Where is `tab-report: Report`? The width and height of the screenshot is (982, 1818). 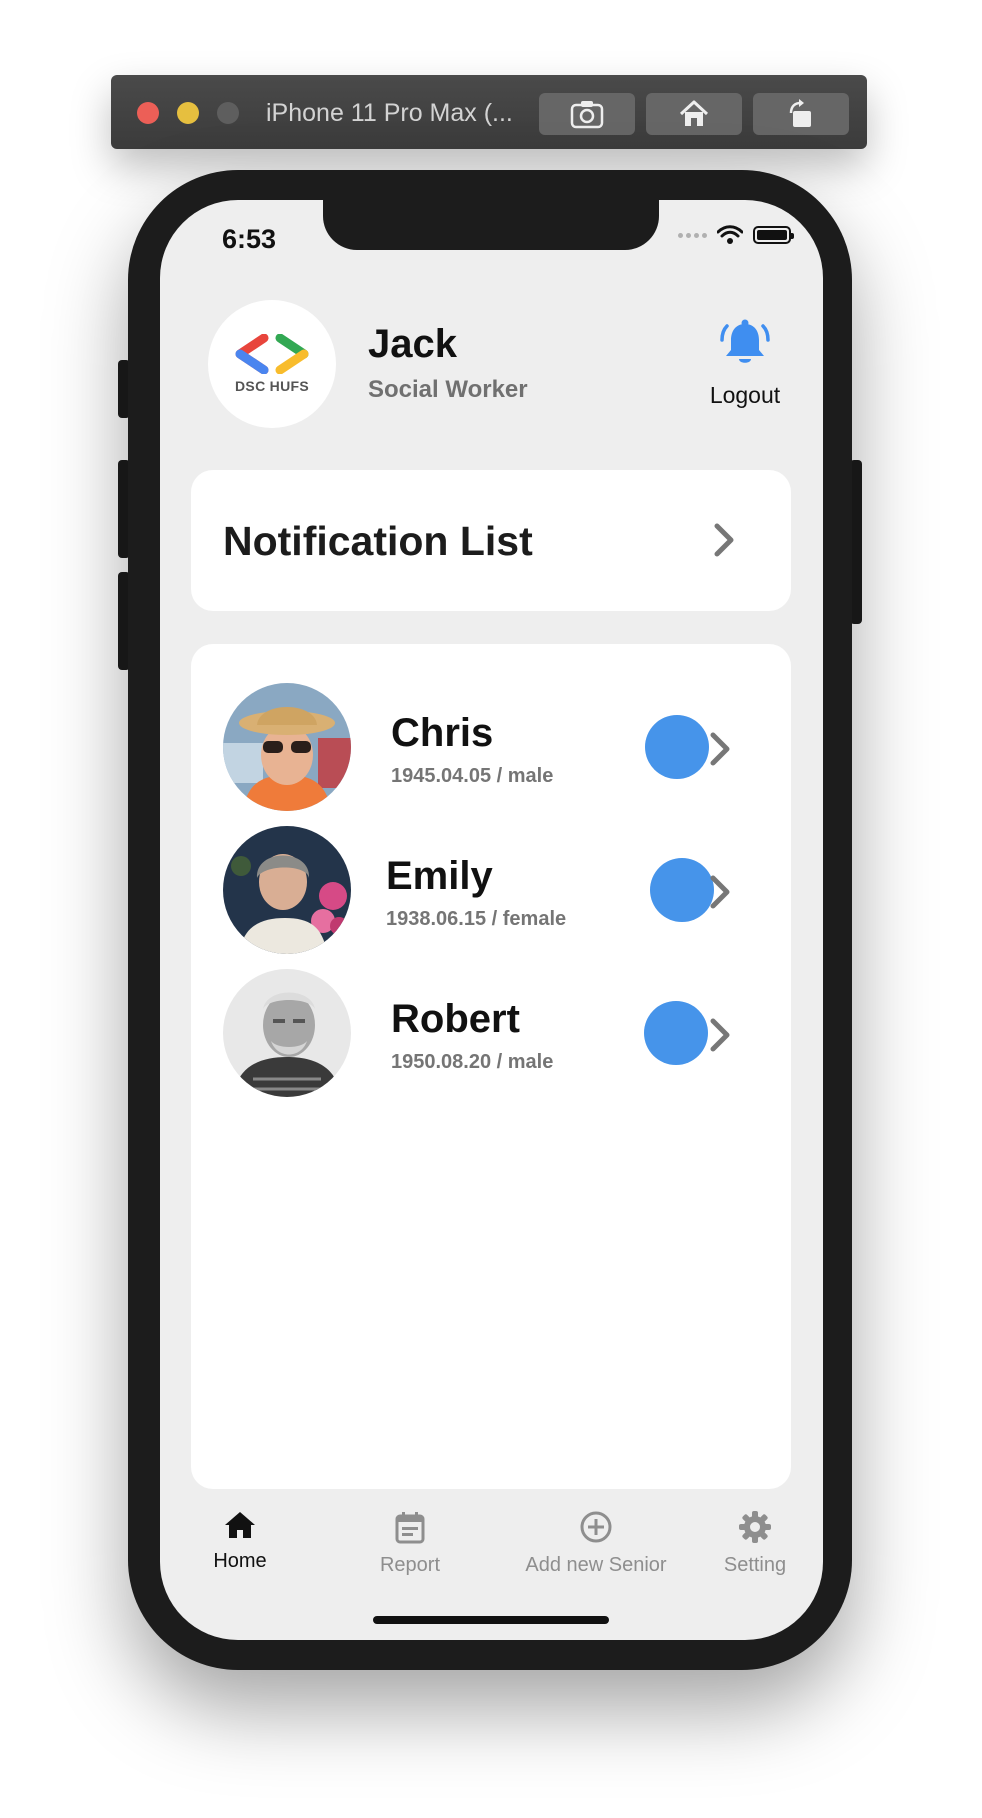 tab-report: Report is located at coordinates (410, 1543).